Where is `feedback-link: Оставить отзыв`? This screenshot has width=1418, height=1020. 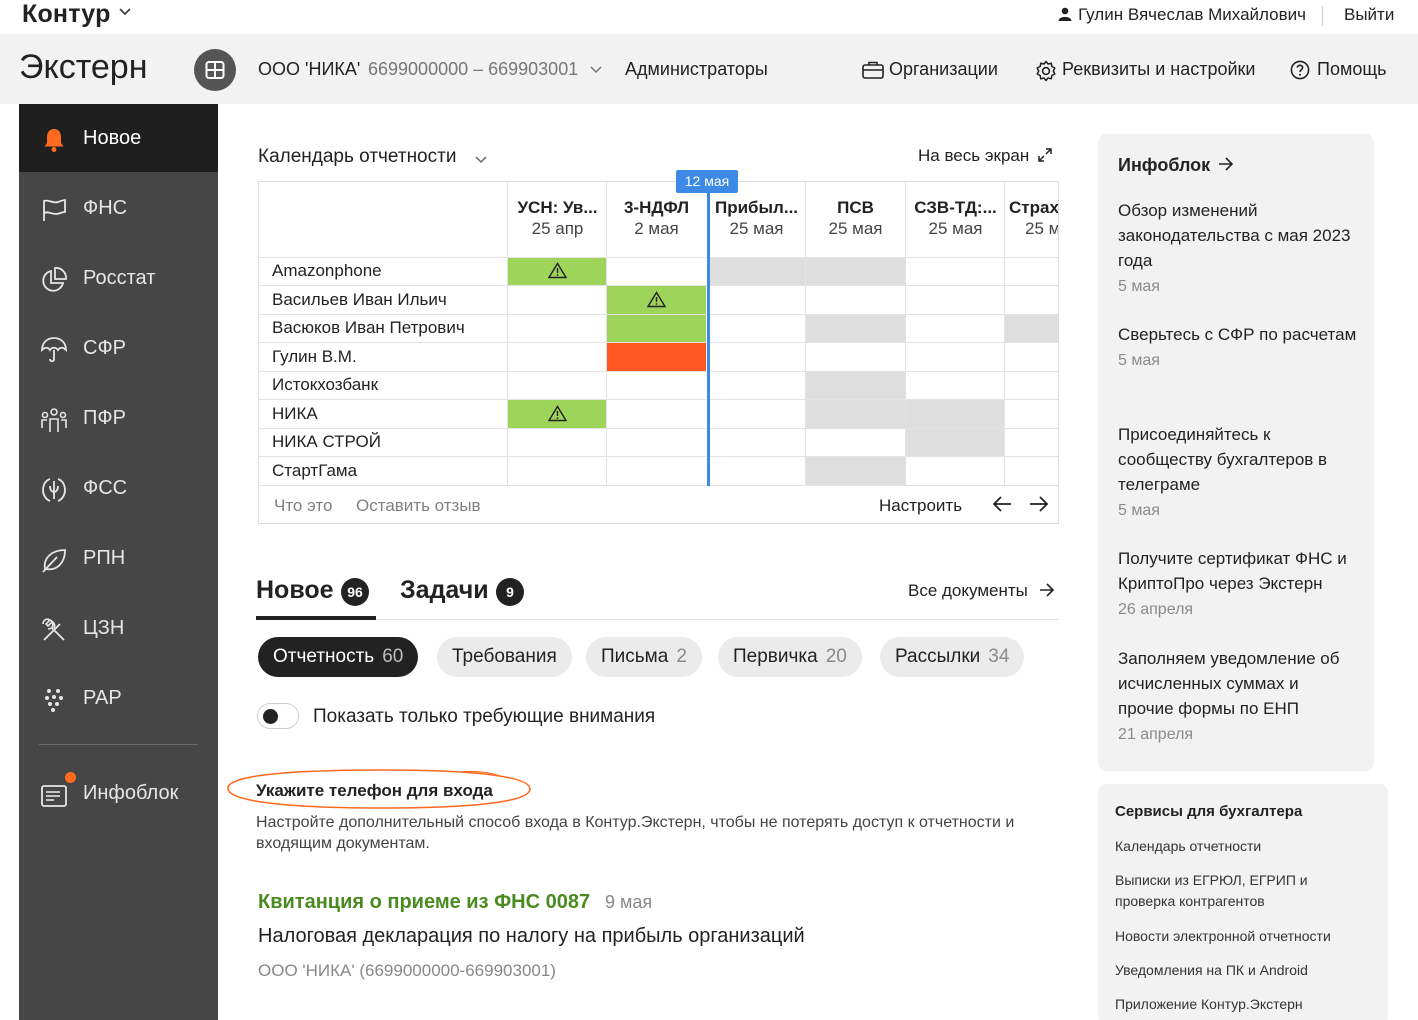 feedback-link: Оставить отзыв is located at coordinates (418, 506).